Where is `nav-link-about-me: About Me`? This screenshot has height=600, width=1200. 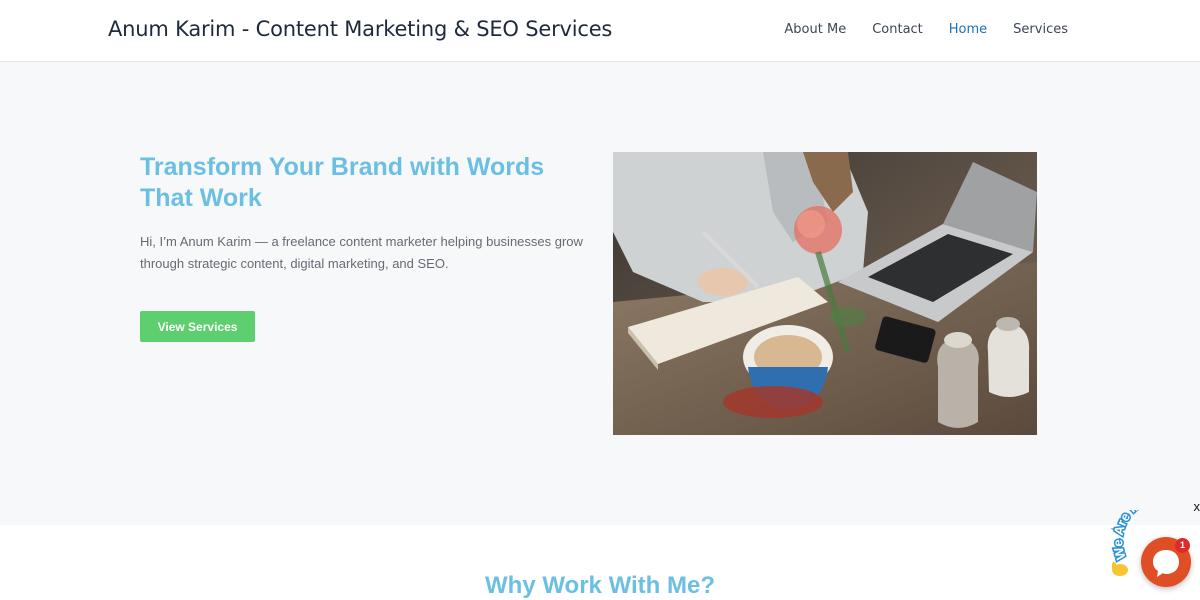 nav-link-about-me: About Me is located at coordinates (815, 29).